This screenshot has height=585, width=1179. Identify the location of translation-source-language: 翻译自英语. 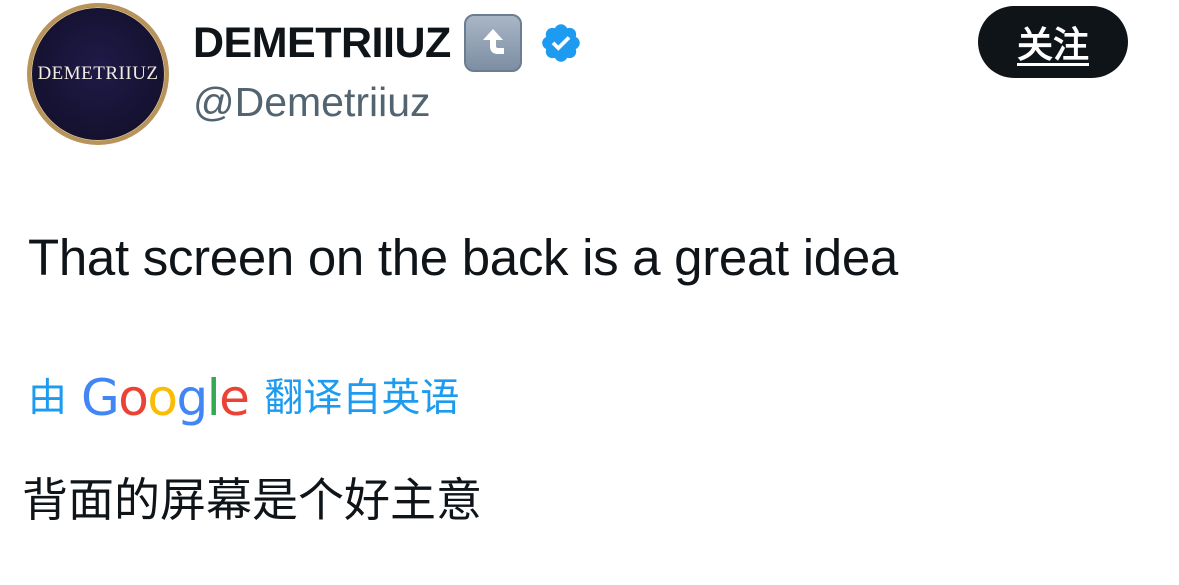
(362, 398).